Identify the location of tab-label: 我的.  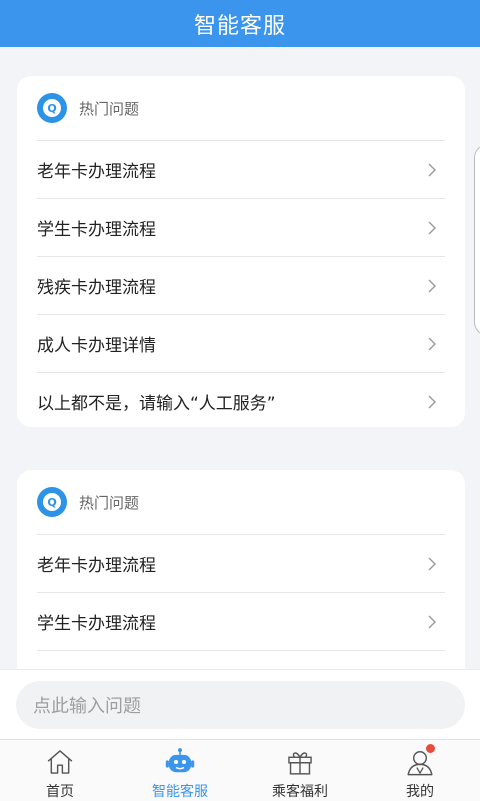
(420, 792).